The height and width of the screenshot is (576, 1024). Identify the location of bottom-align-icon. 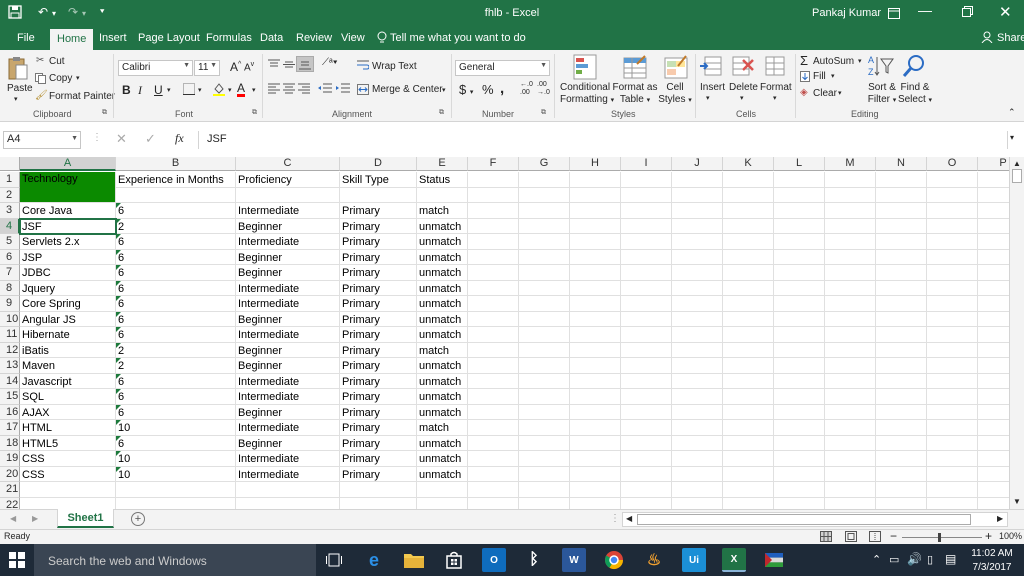
(305, 64).